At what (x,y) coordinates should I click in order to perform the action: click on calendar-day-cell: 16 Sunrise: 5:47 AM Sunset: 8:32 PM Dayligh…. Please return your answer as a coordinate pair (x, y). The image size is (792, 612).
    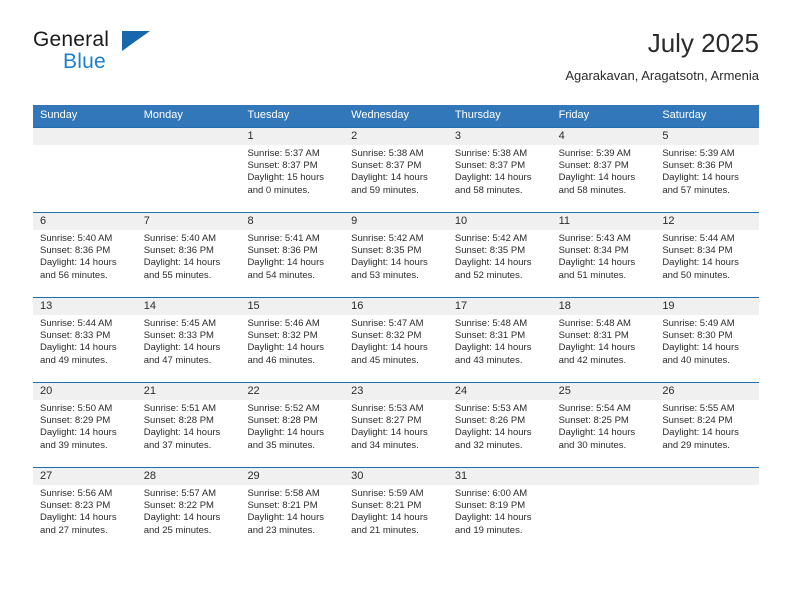
    Looking at the image, I should click on (396, 340).